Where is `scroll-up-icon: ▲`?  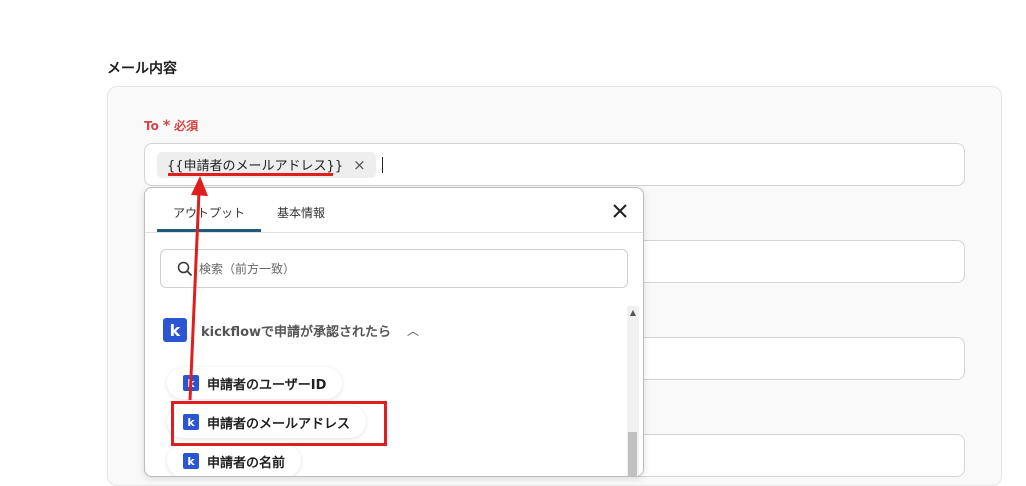 scroll-up-icon: ▲ is located at coordinates (633, 313).